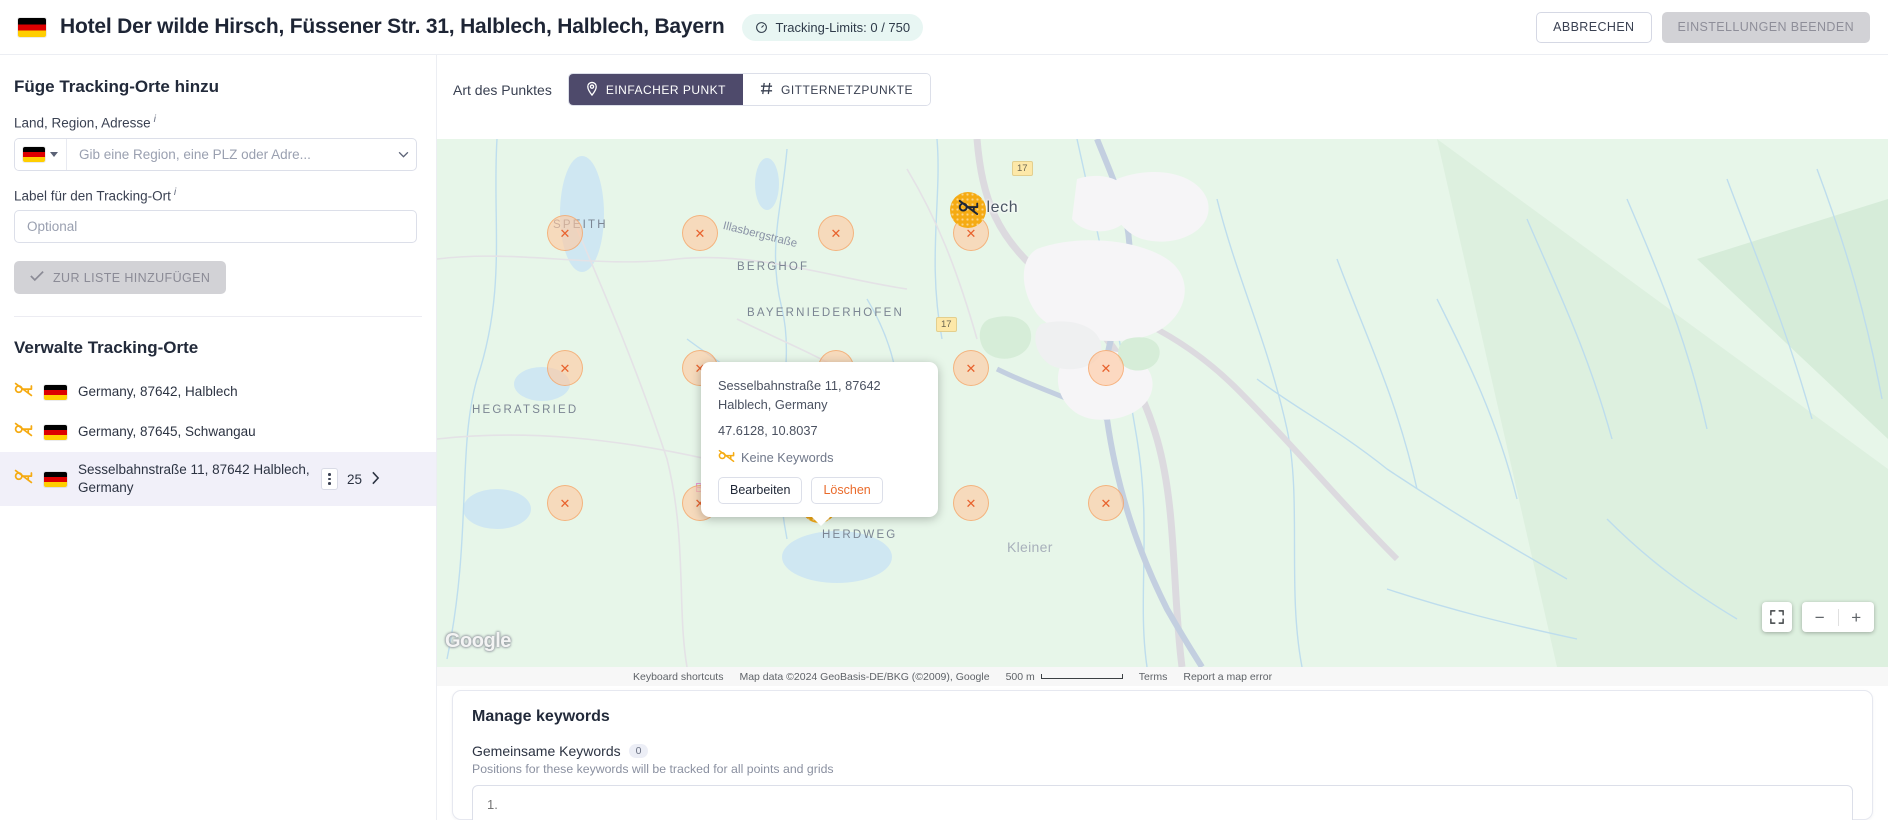  What do you see at coordinates (82, 123) in the screenshot?
I see `country-label-text: Land, Region, Adresse` at bounding box center [82, 123].